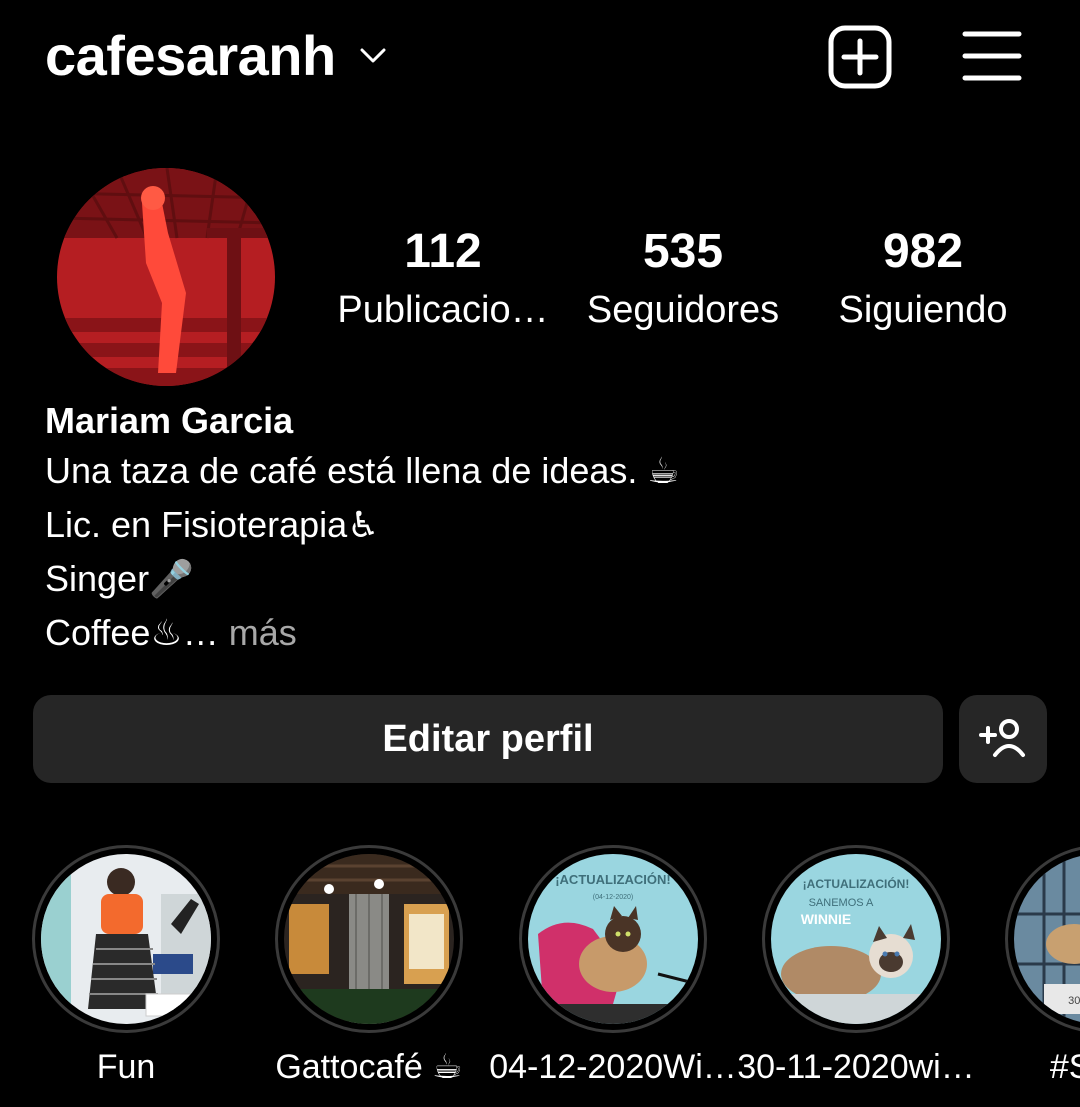 This screenshot has width=1080, height=1107. Describe the element at coordinates (1047, 939) in the screenshot. I see `highlight-cover: 30-10-` at that location.